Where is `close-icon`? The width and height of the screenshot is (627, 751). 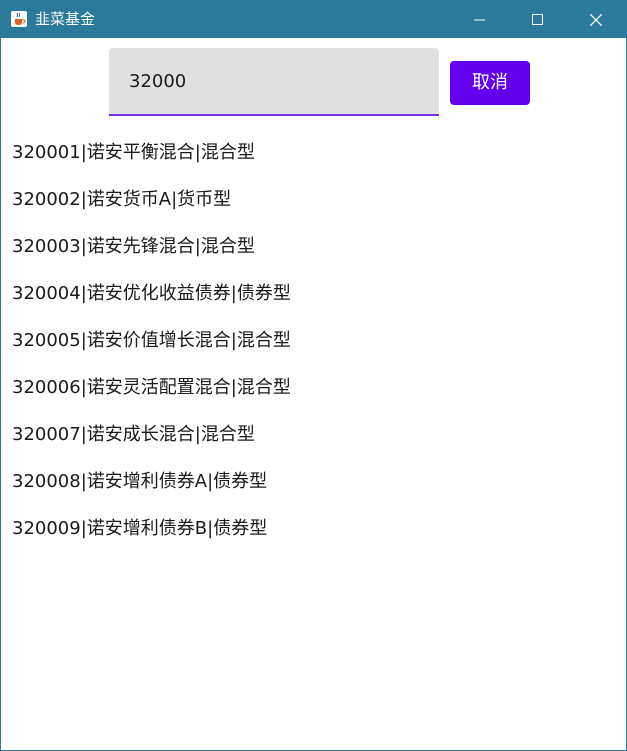 close-icon is located at coordinates (596, 20).